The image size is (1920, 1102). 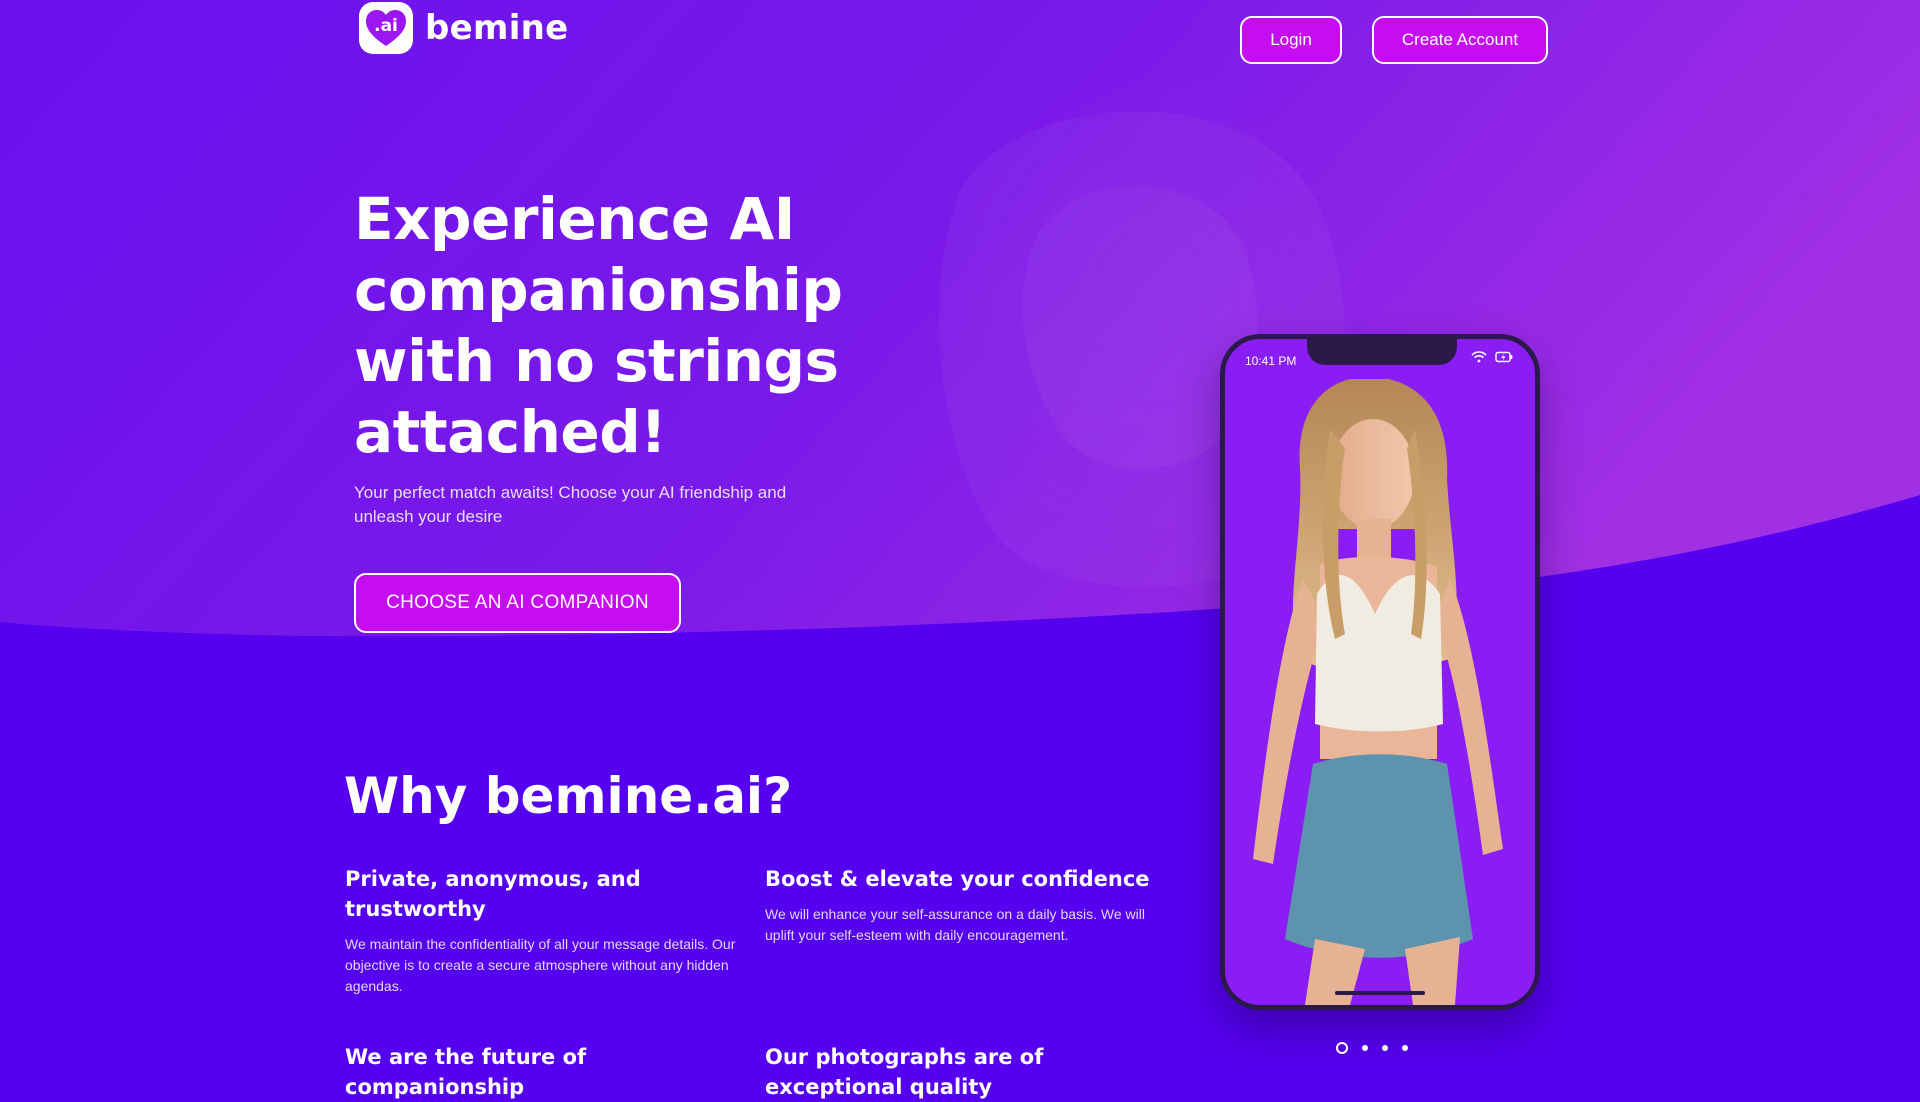 I want to click on login-button: Login, so click(x=1291, y=40).